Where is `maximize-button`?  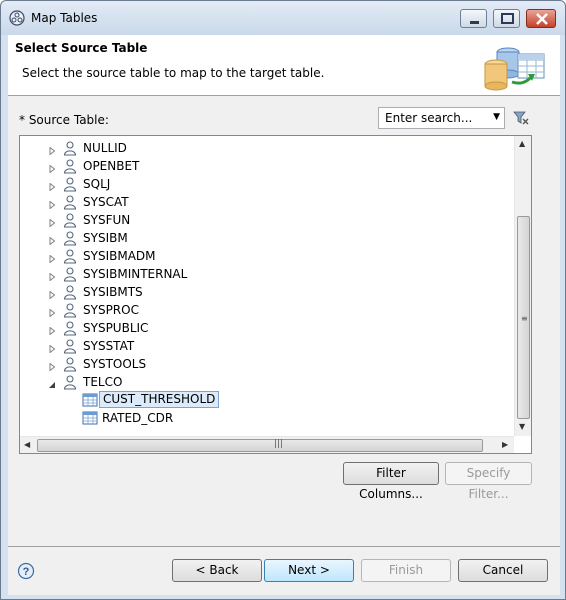
maximize-button is located at coordinates (506, 18).